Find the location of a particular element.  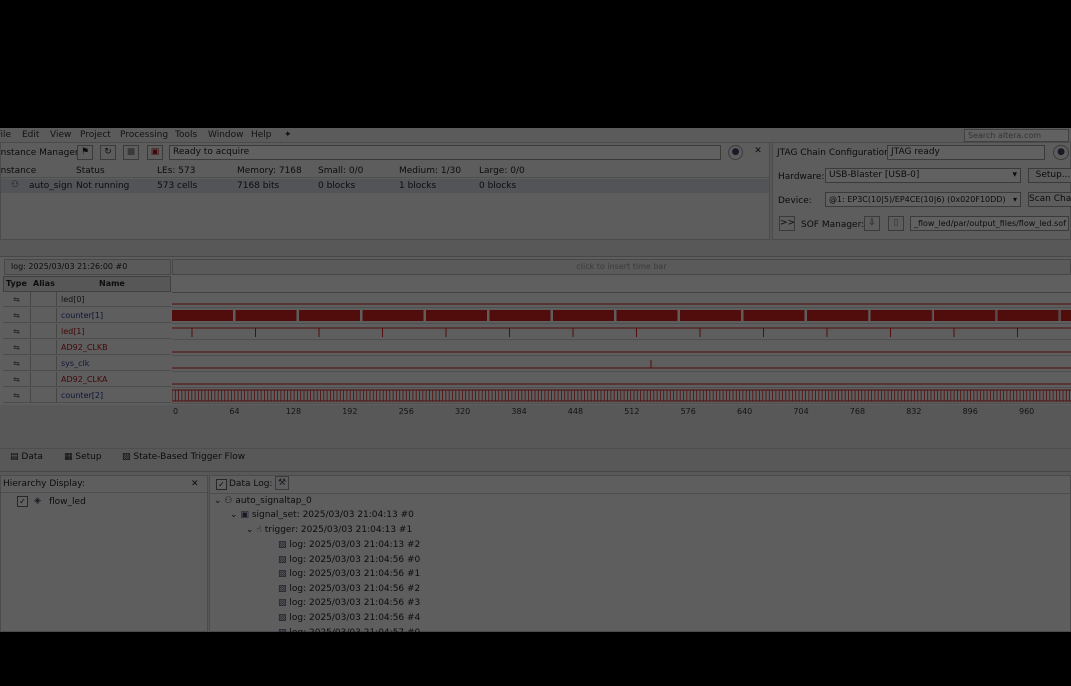

log-entry: ▧ log: 2025/03/03 21:04:56 #4 is located at coordinates (349, 618).